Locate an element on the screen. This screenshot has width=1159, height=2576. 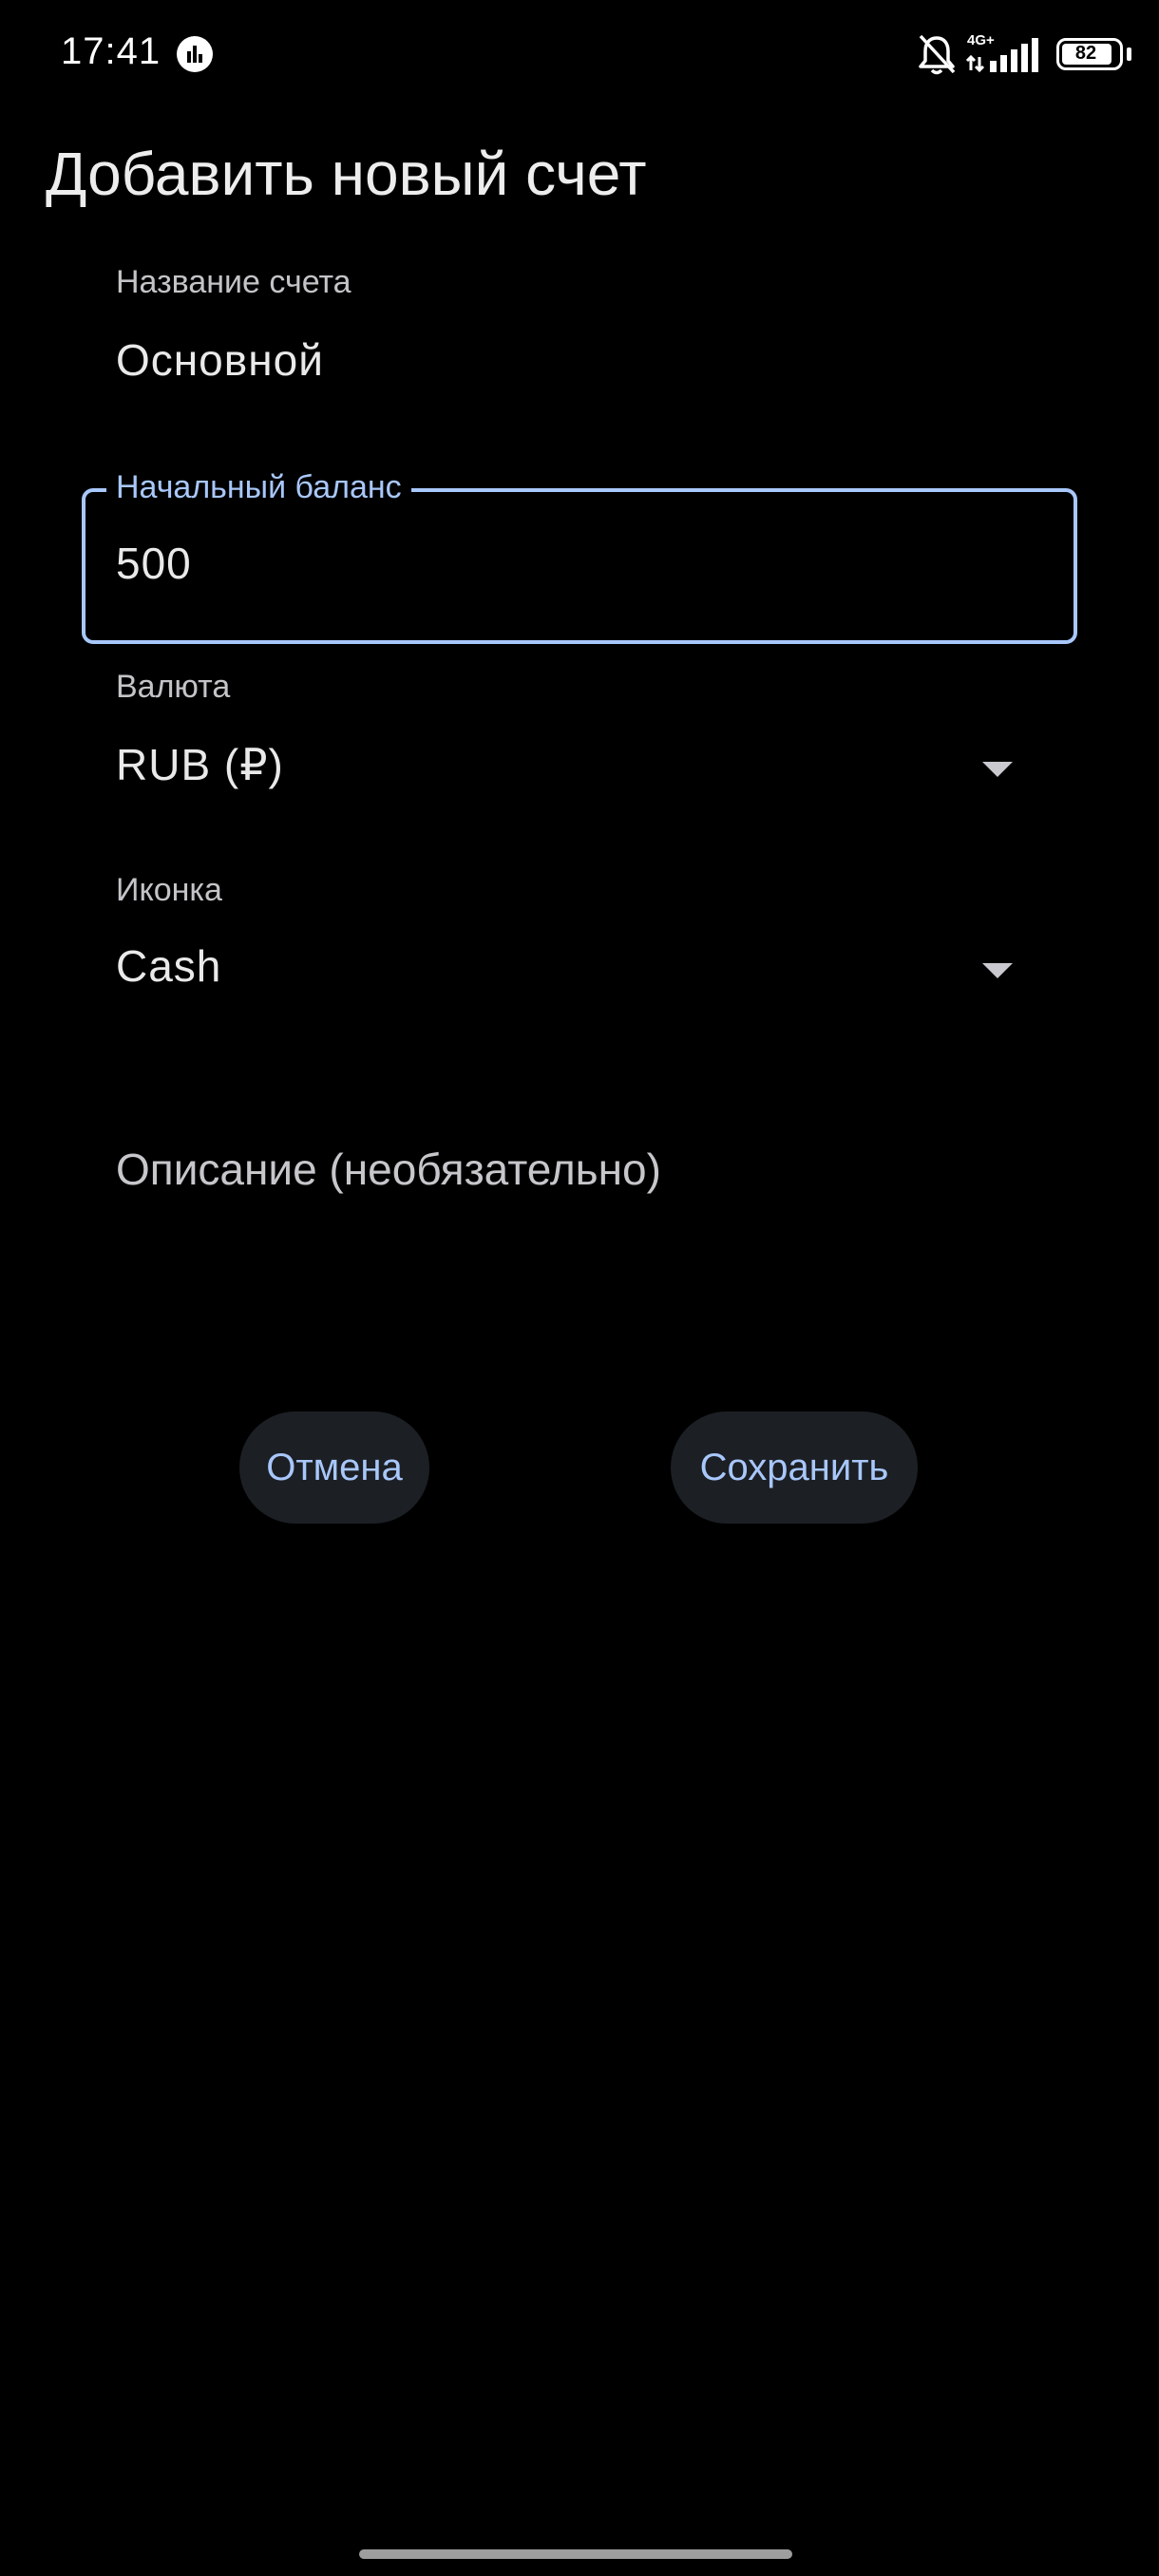
status-time: 17:41 is located at coordinates (111, 51).